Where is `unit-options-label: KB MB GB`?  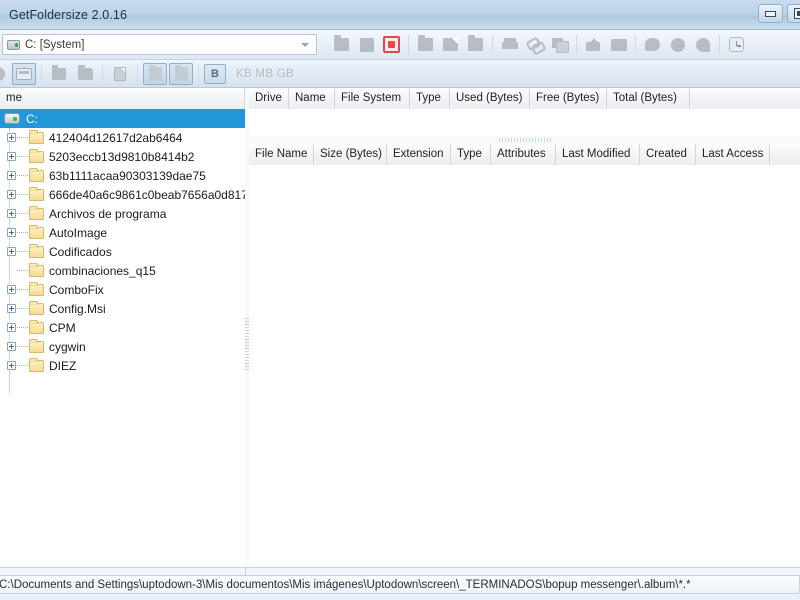
unit-options-label: KB MB GB is located at coordinates (265, 74).